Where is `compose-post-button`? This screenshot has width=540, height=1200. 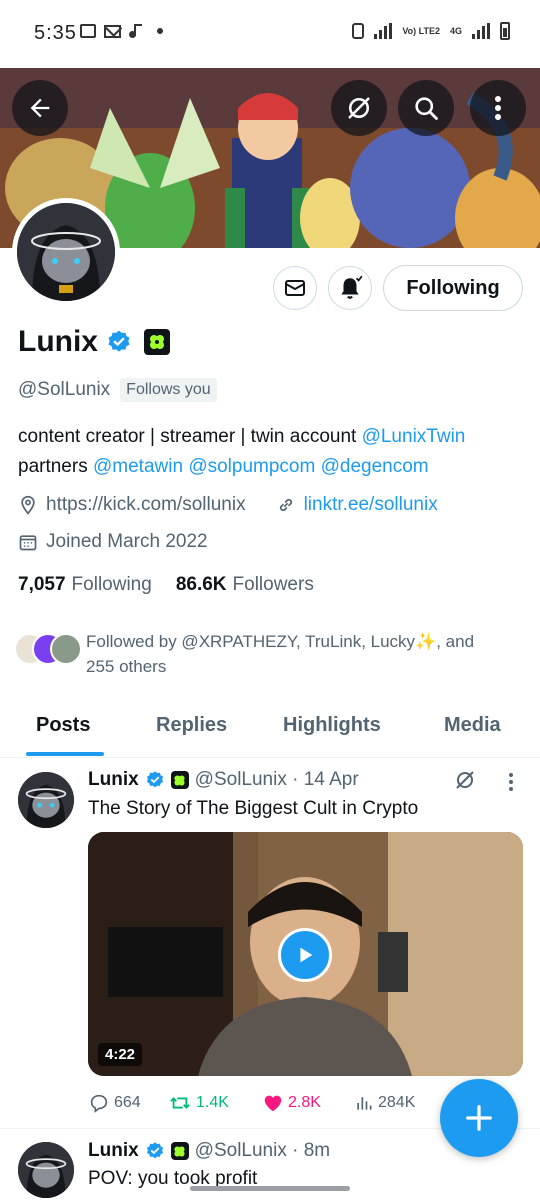
compose-post-button is located at coordinates (479, 1118).